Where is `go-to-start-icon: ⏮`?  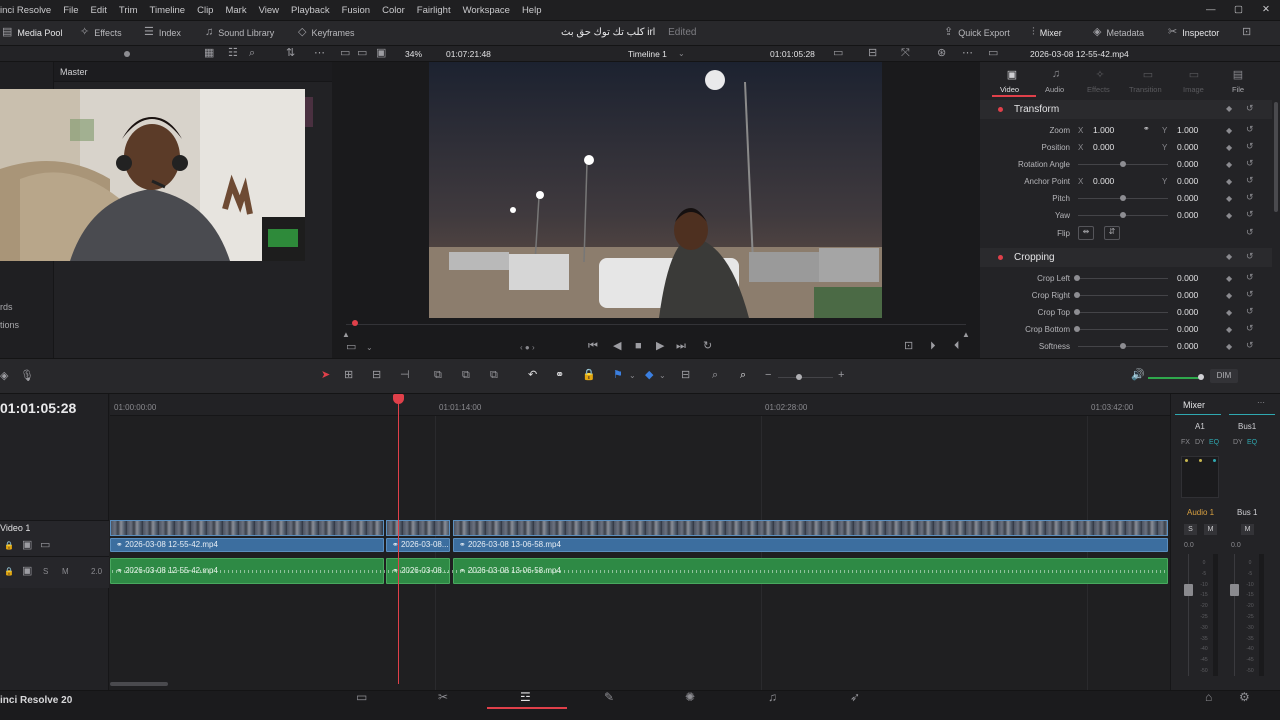 go-to-start-icon: ⏮ is located at coordinates (593, 346).